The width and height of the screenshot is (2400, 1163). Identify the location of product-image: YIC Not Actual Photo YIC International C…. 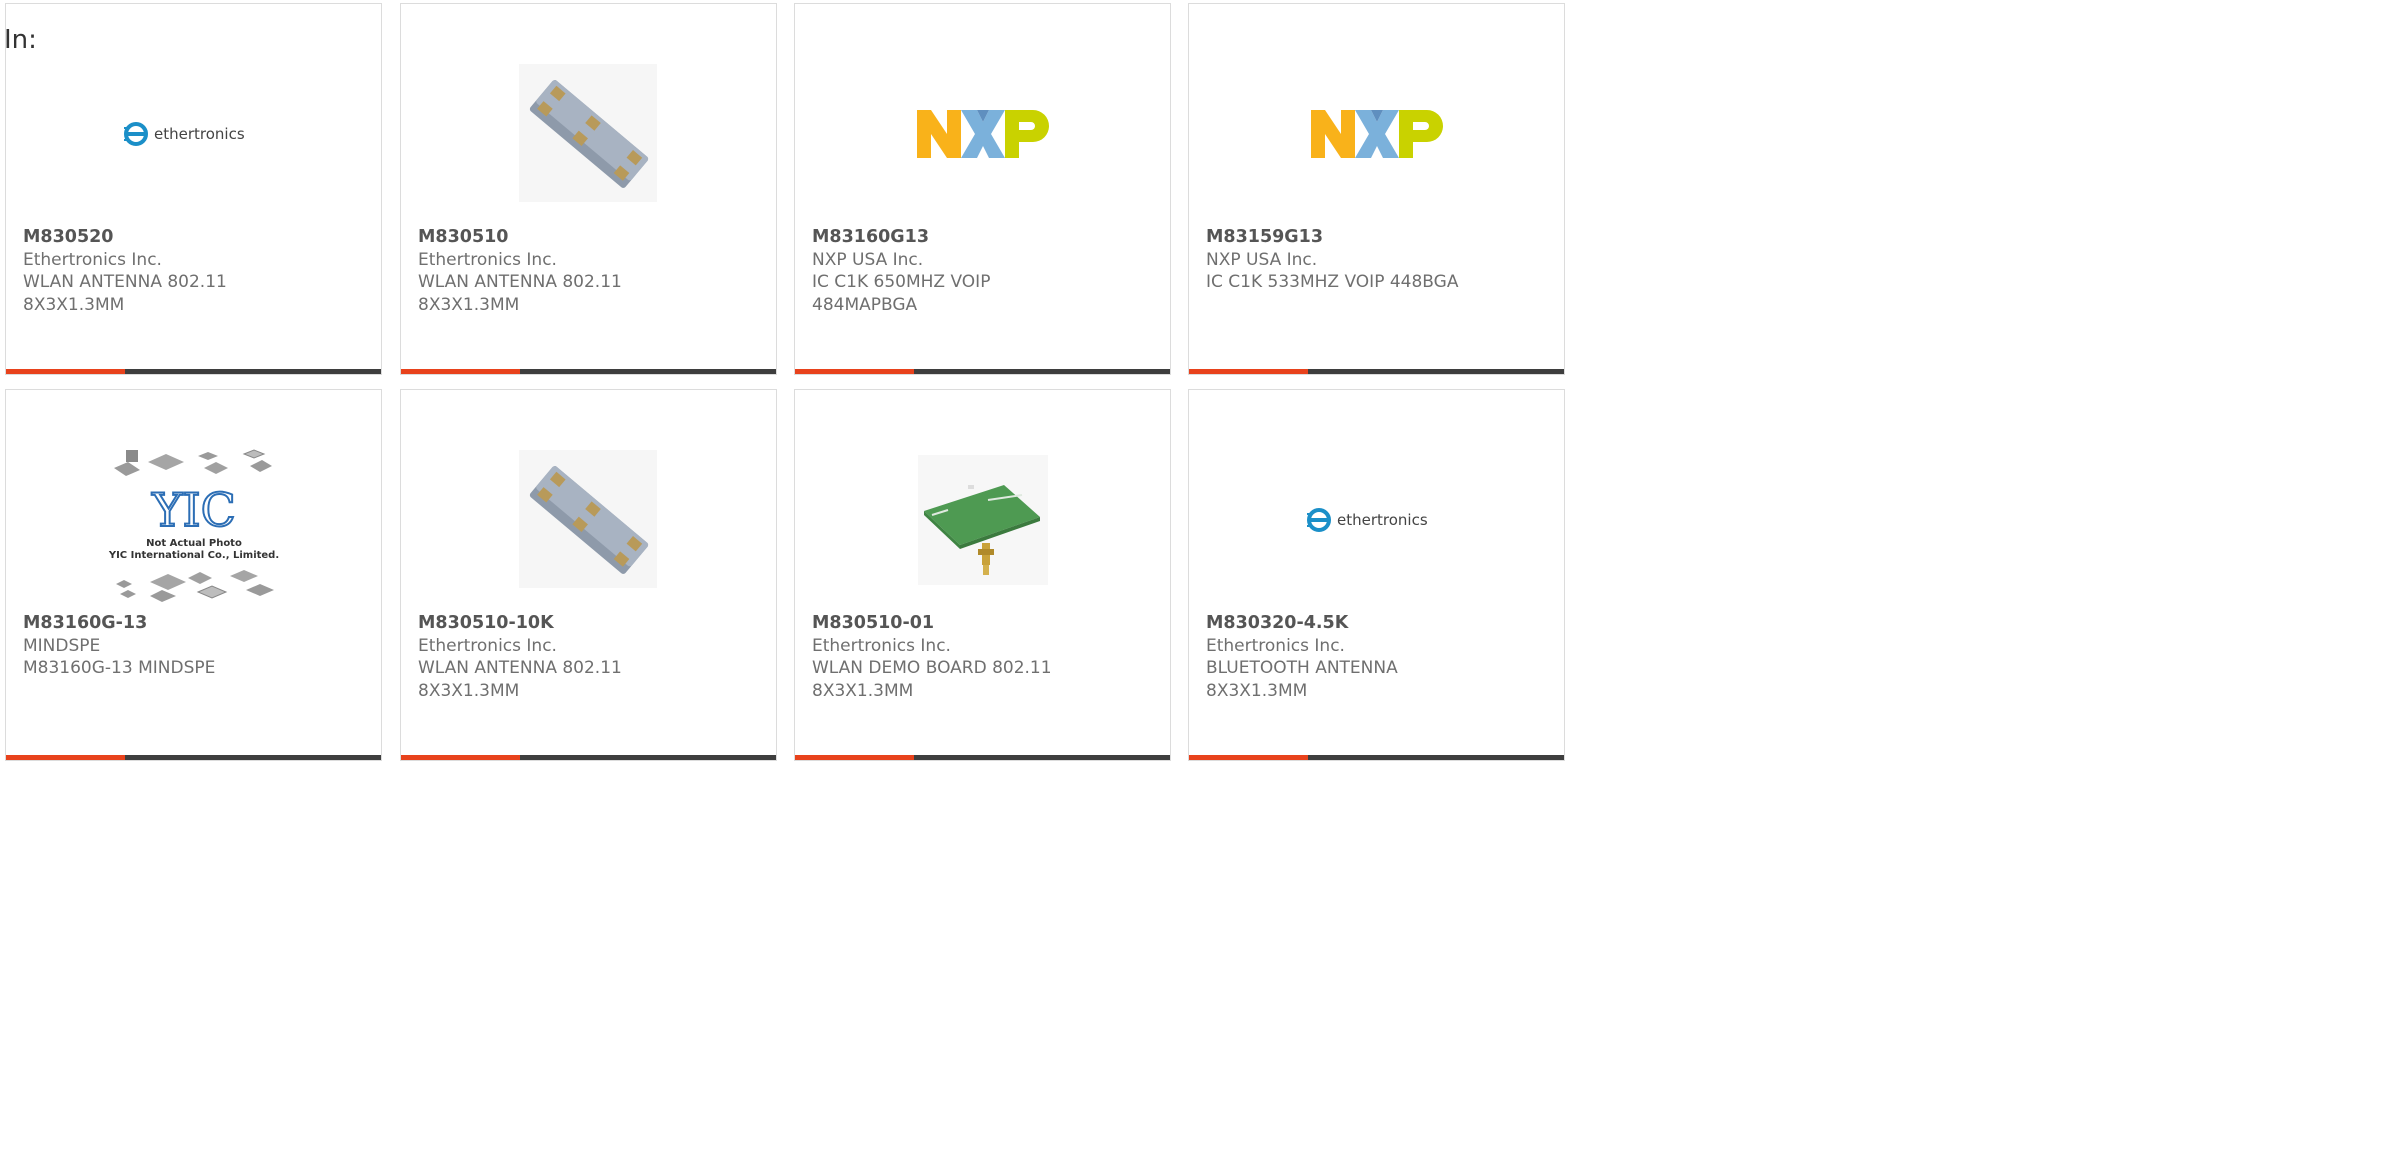
(193, 526).